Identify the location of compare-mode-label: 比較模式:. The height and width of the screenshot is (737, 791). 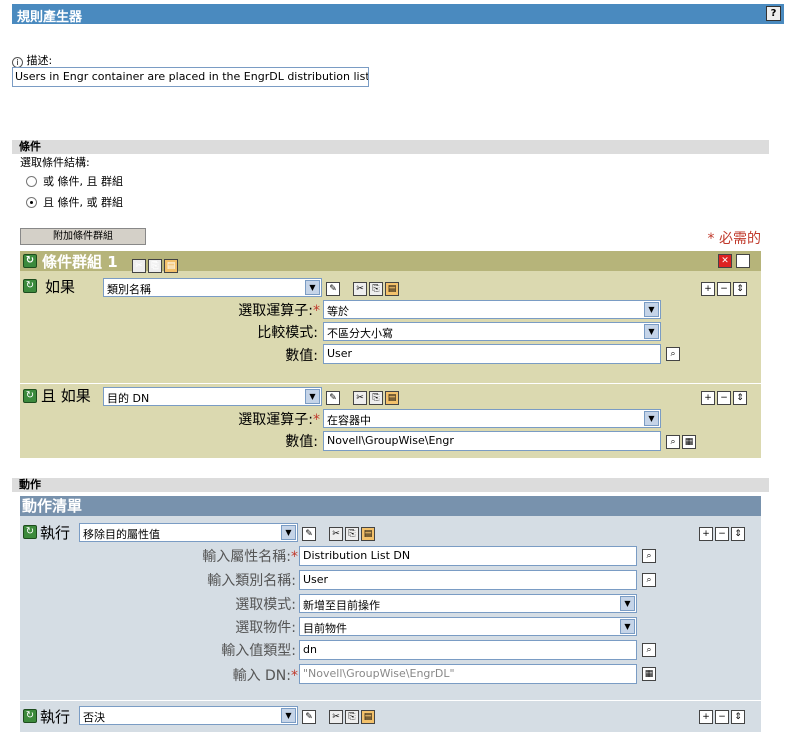
(287, 333).